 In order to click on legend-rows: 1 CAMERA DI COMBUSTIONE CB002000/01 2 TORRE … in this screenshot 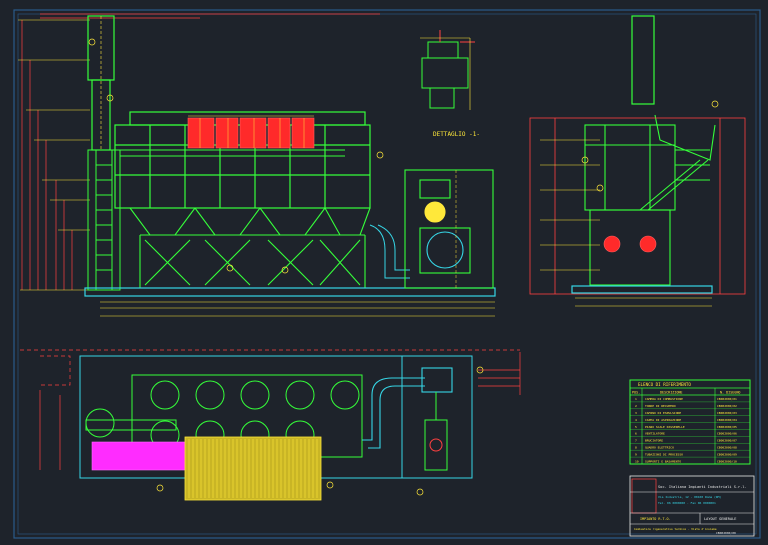, I will do `click(690, 431)`.